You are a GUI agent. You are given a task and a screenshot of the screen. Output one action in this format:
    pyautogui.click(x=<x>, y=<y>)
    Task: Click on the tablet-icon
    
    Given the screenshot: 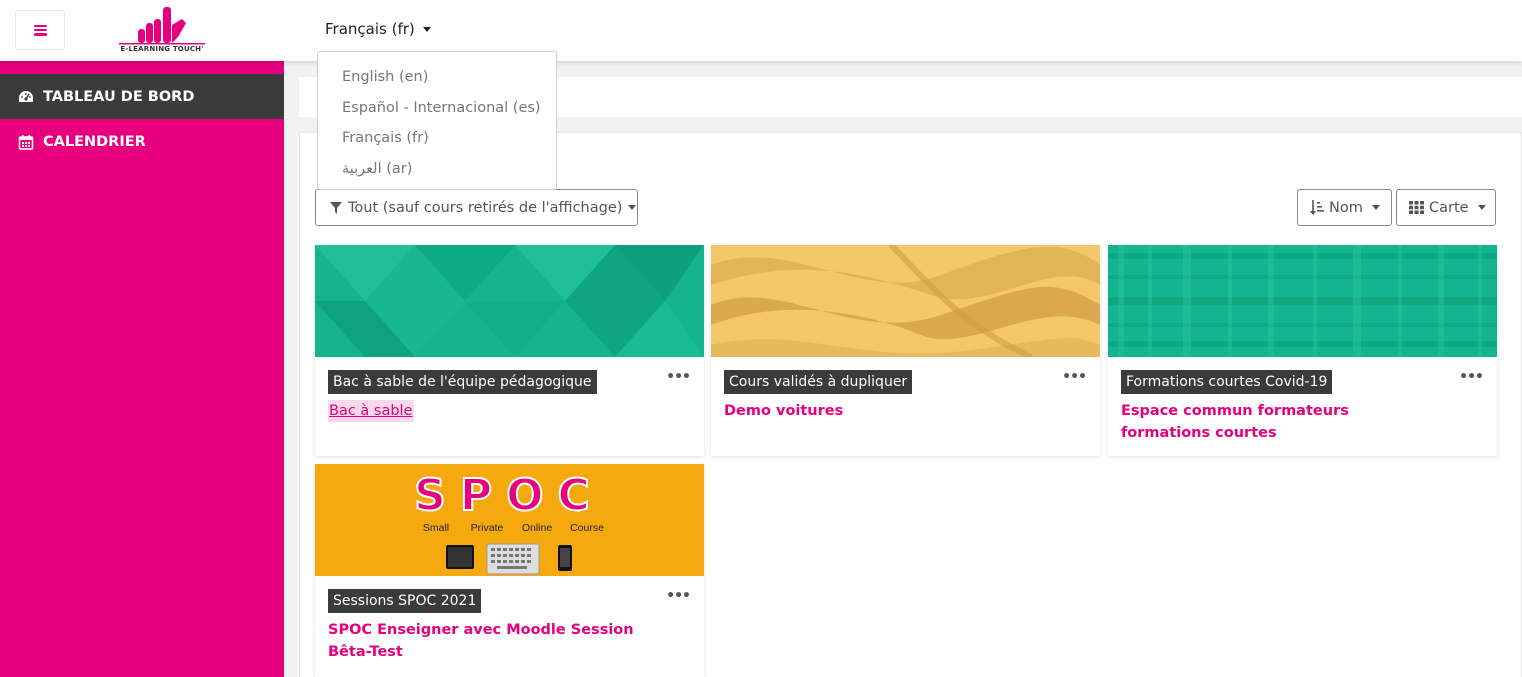 What is the action you would take?
    pyautogui.click(x=460, y=557)
    